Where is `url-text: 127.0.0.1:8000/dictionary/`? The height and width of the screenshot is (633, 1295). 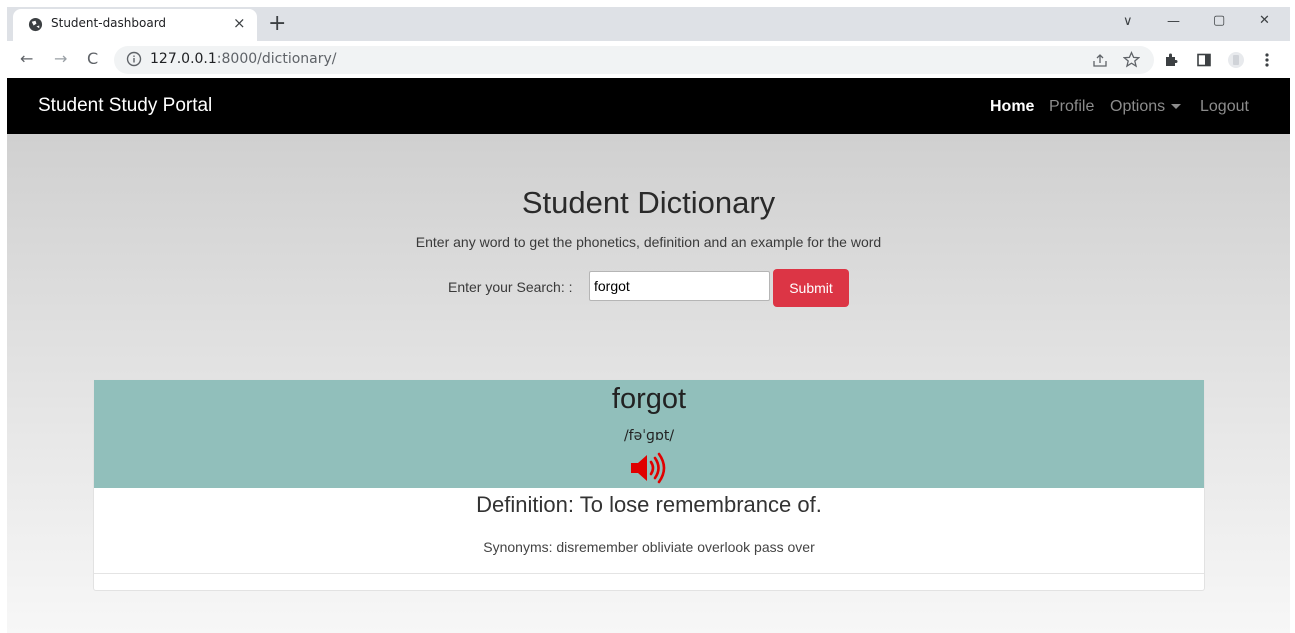 url-text: 127.0.0.1:8000/dictionary/ is located at coordinates (243, 59).